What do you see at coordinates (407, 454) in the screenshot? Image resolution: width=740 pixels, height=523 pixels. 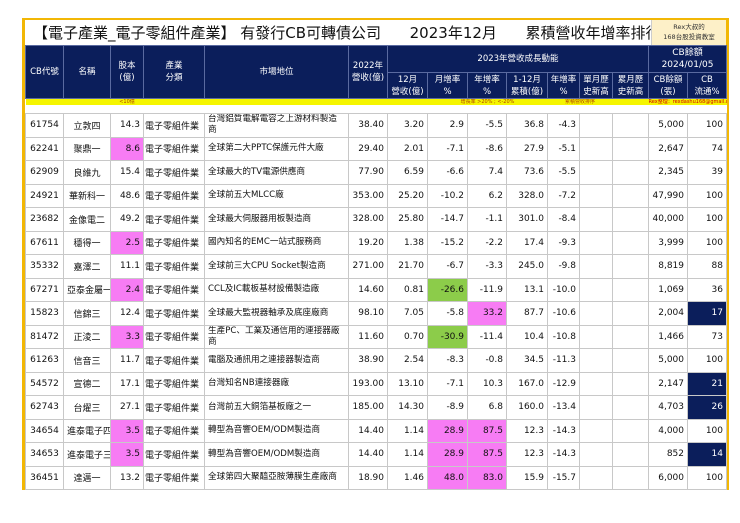 I see `dec-revenue-cell: 1.14` at bounding box center [407, 454].